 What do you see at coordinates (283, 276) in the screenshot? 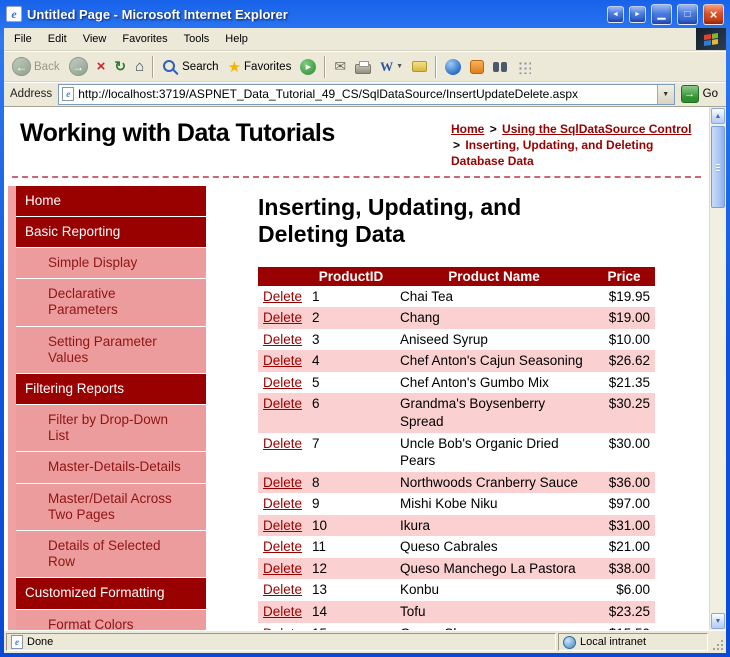
I see `col-header-blank` at bounding box center [283, 276].